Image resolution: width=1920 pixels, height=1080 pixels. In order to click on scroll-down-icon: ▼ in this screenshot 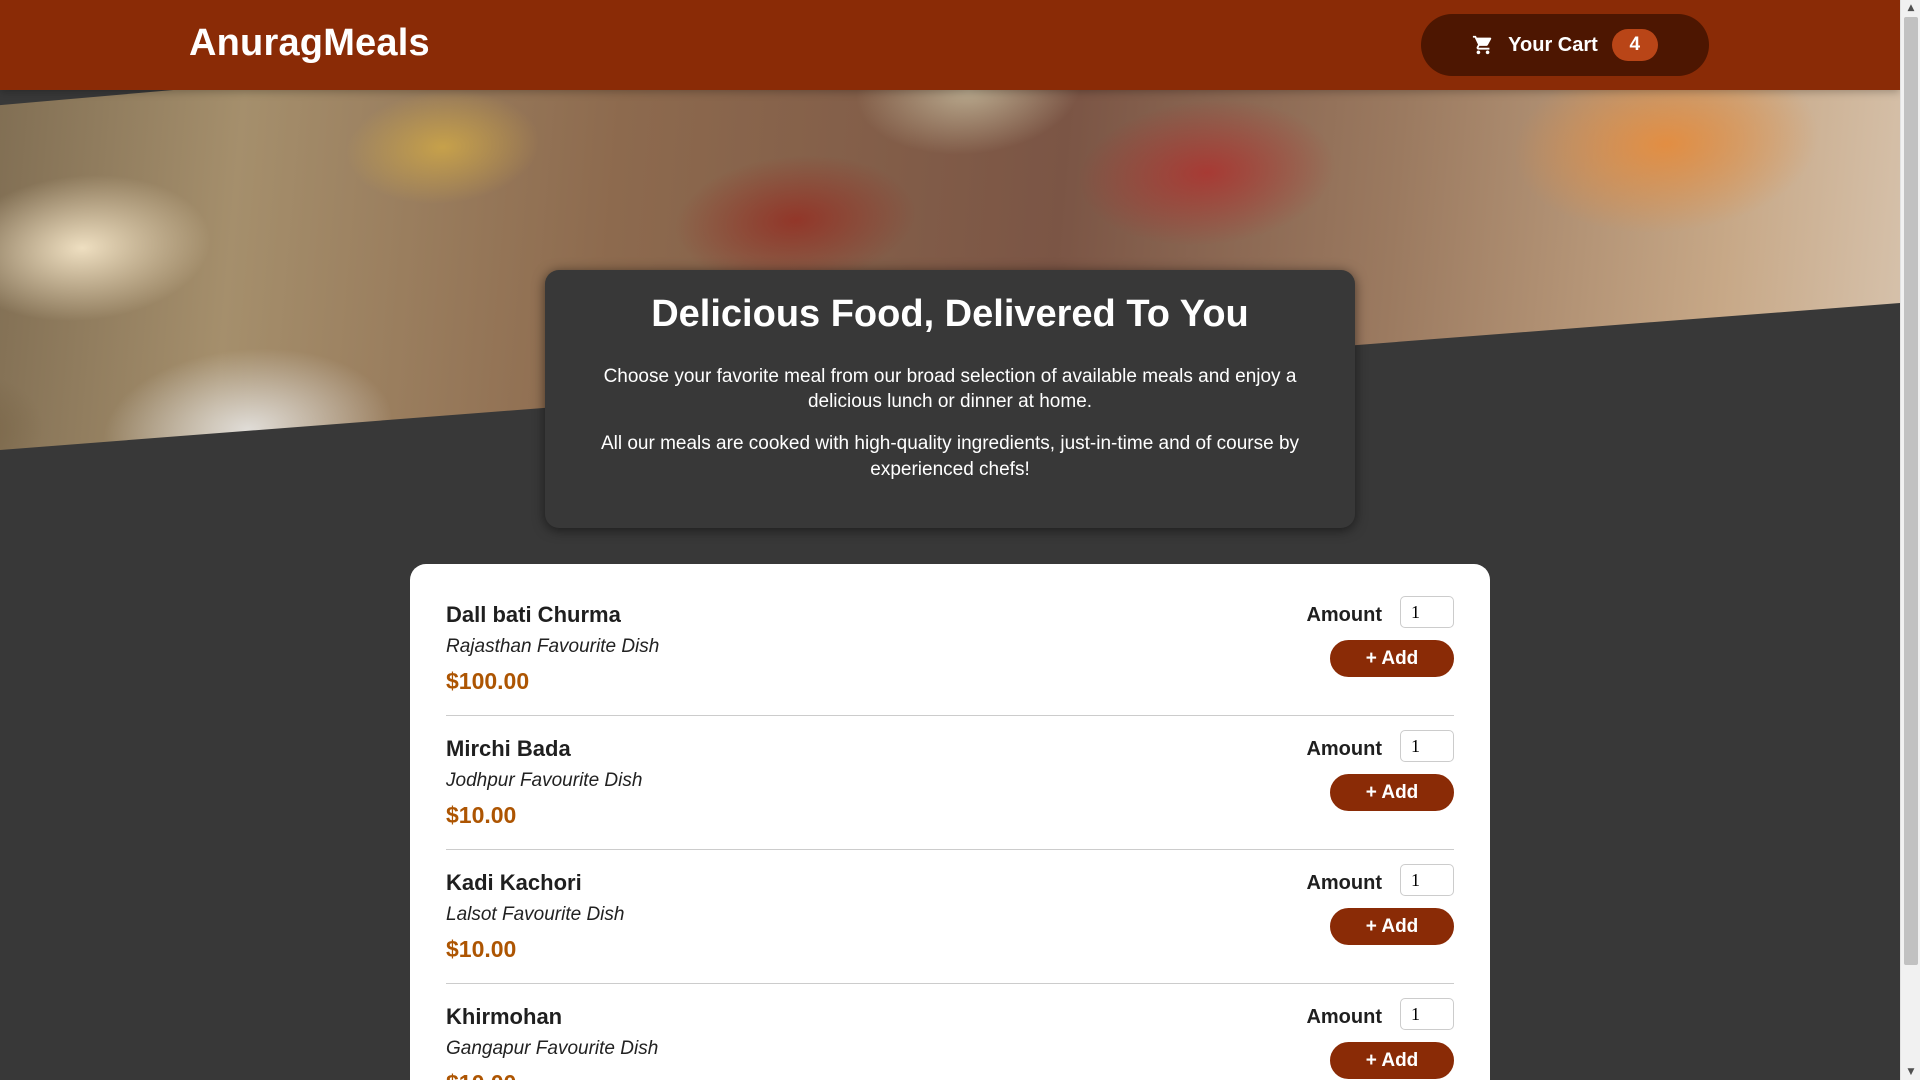, I will do `click(1910, 1072)`.